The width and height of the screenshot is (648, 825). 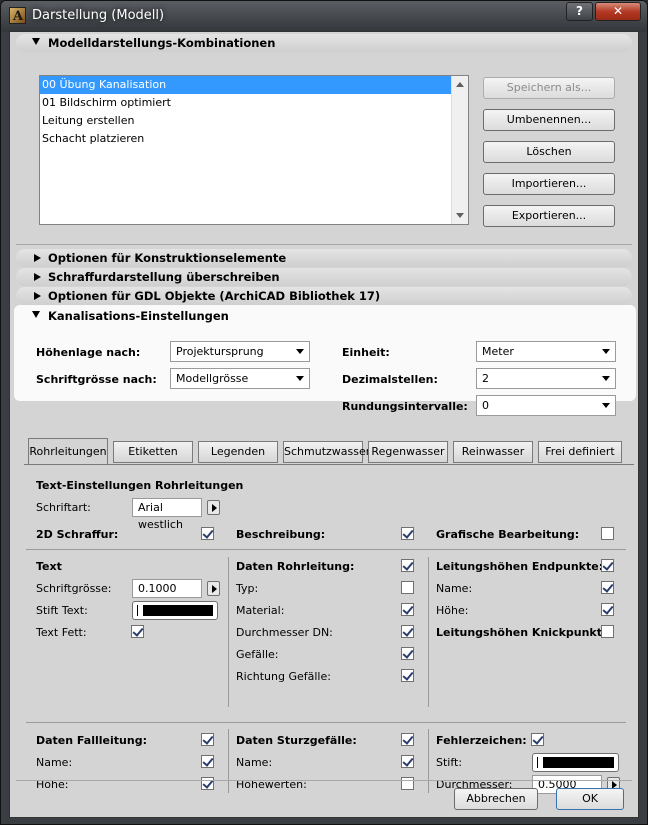 I want to click on combo-list-item: Schacht platzieren, so click(x=254, y=139).